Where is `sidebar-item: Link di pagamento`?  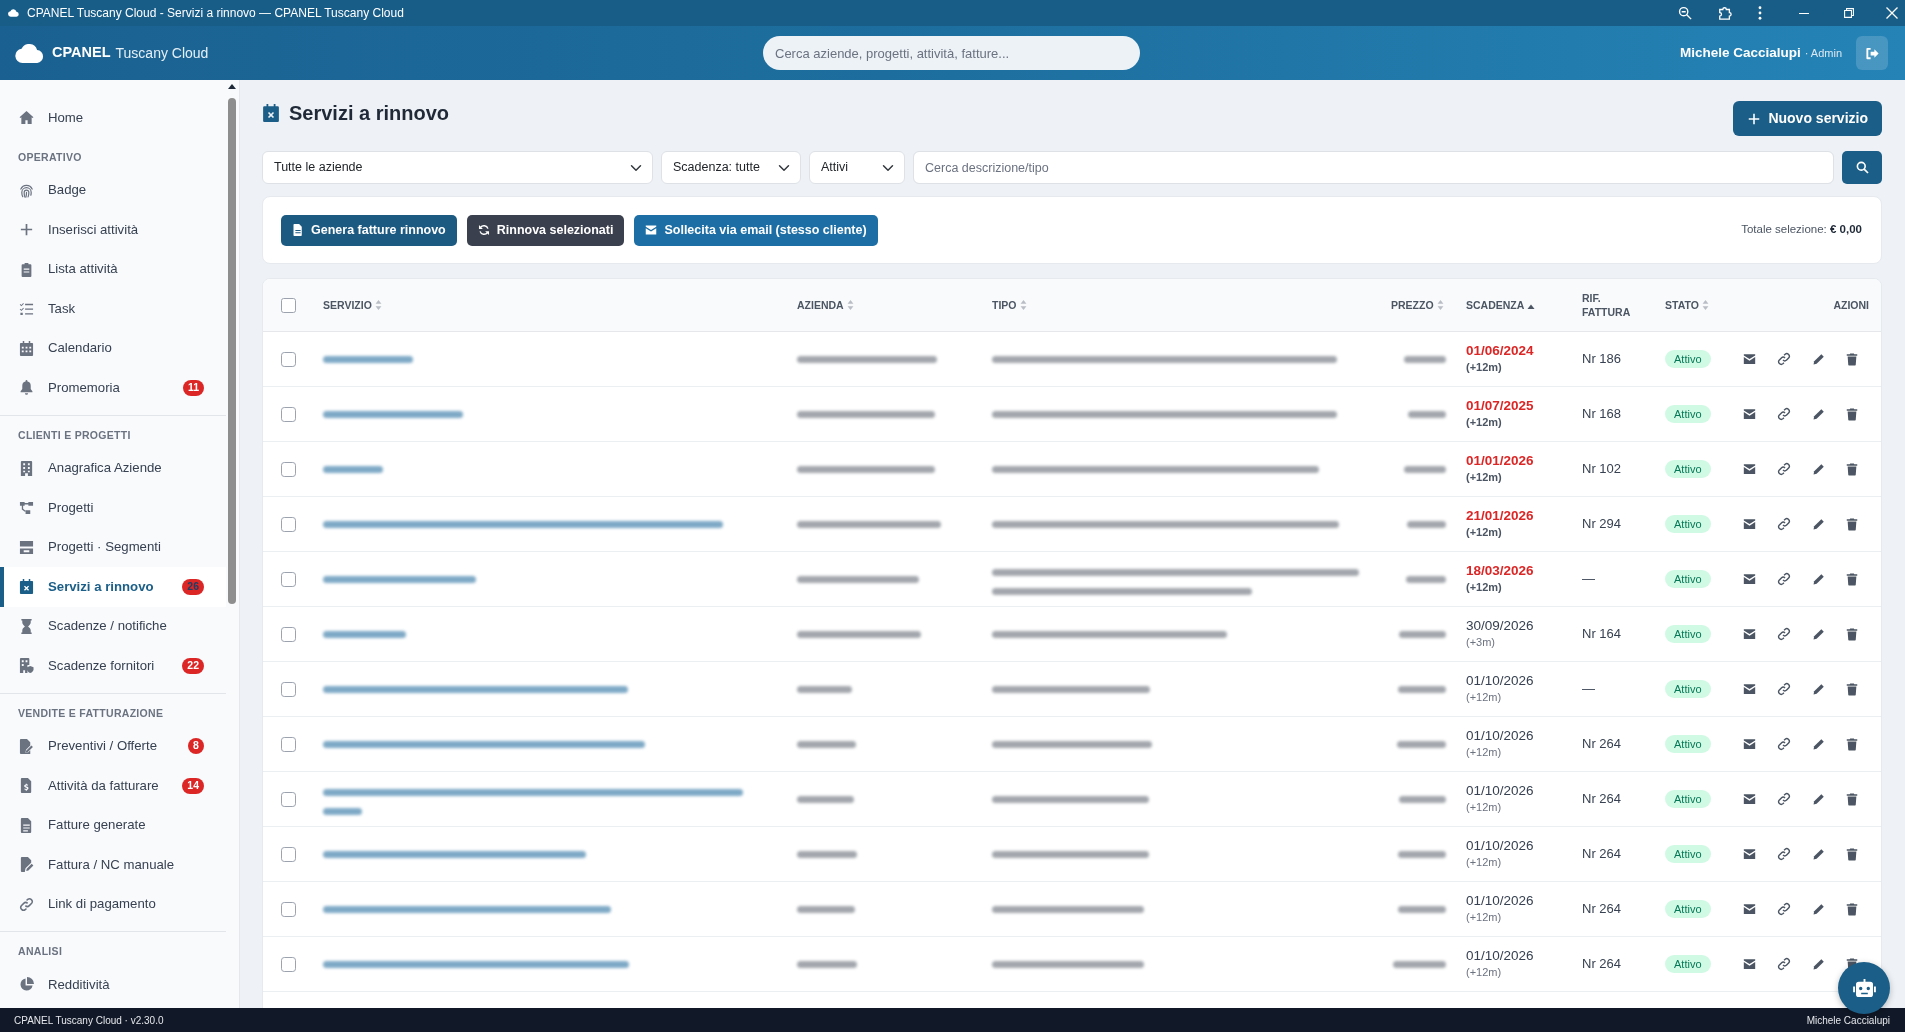 sidebar-item: Link di pagamento is located at coordinates (113, 904).